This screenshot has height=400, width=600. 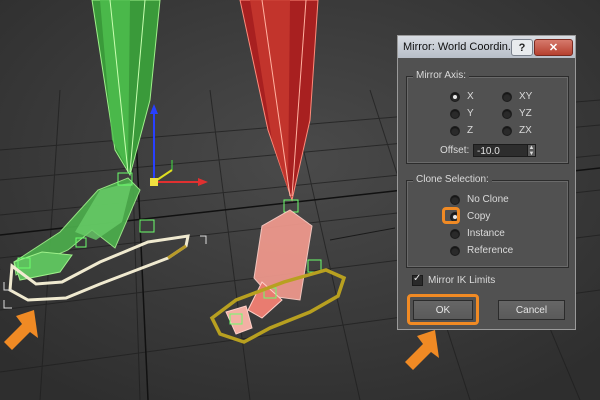 I want to click on clone-label-reference: Reference, so click(x=490, y=250).